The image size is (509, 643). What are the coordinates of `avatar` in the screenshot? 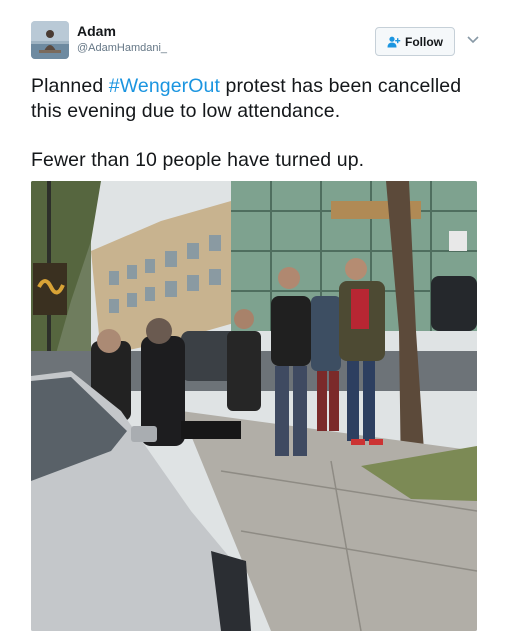 It's located at (50, 40).